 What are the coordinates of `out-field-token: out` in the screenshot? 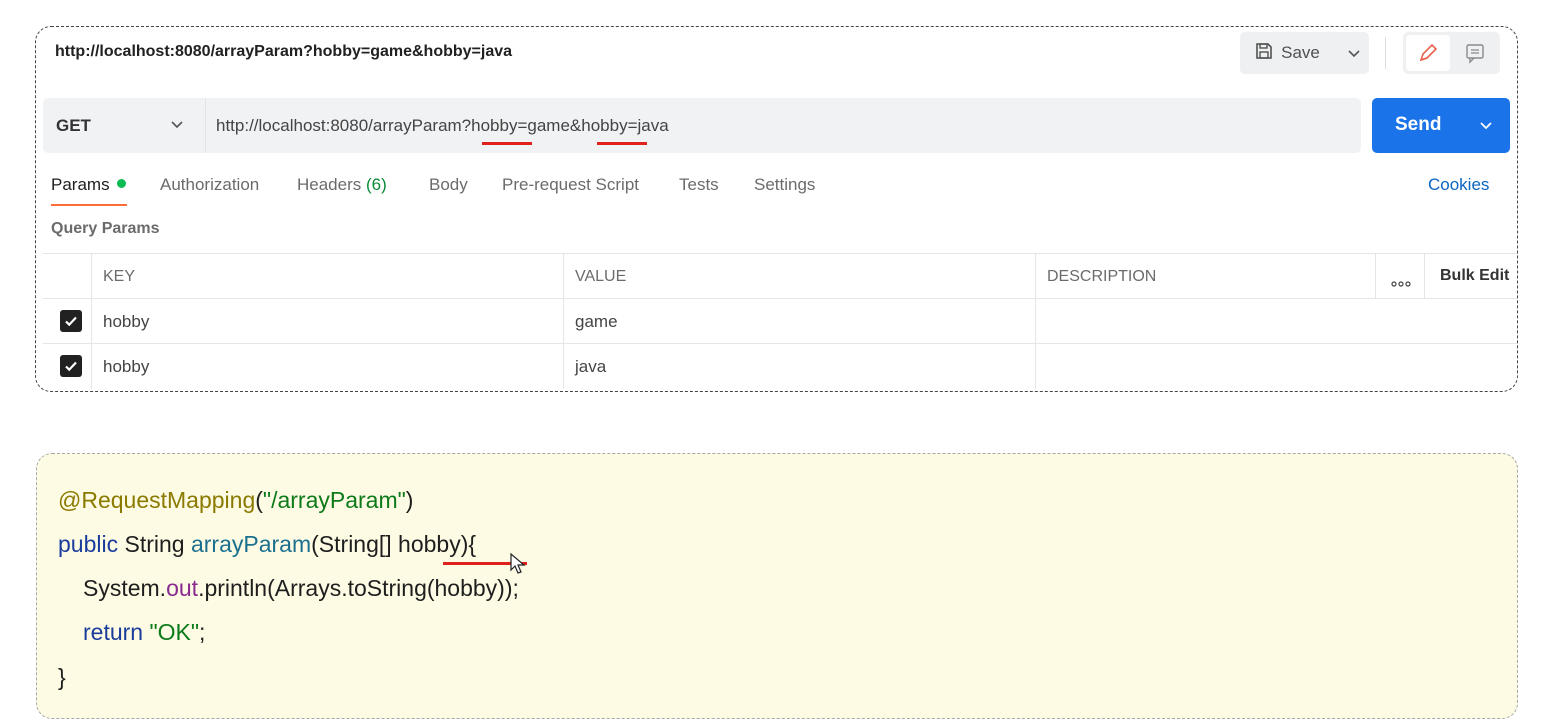 It's located at (182, 588).